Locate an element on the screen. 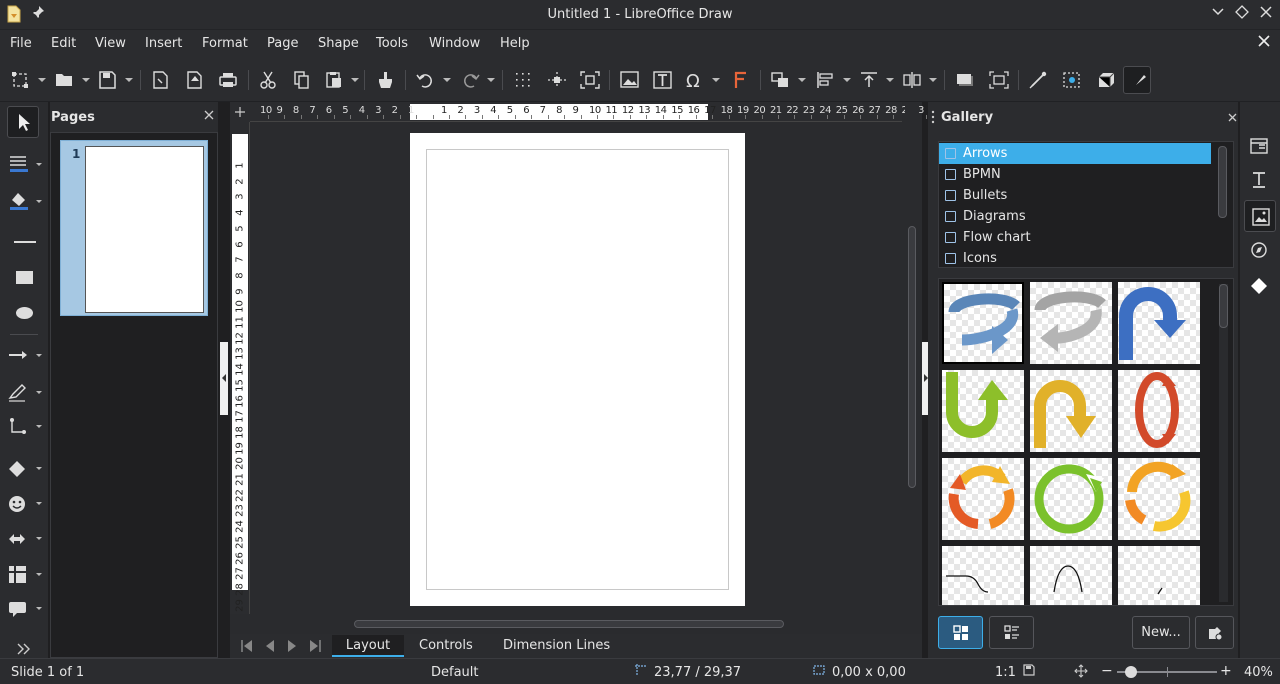  properties-tab-icon is located at coordinates (1260, 147).